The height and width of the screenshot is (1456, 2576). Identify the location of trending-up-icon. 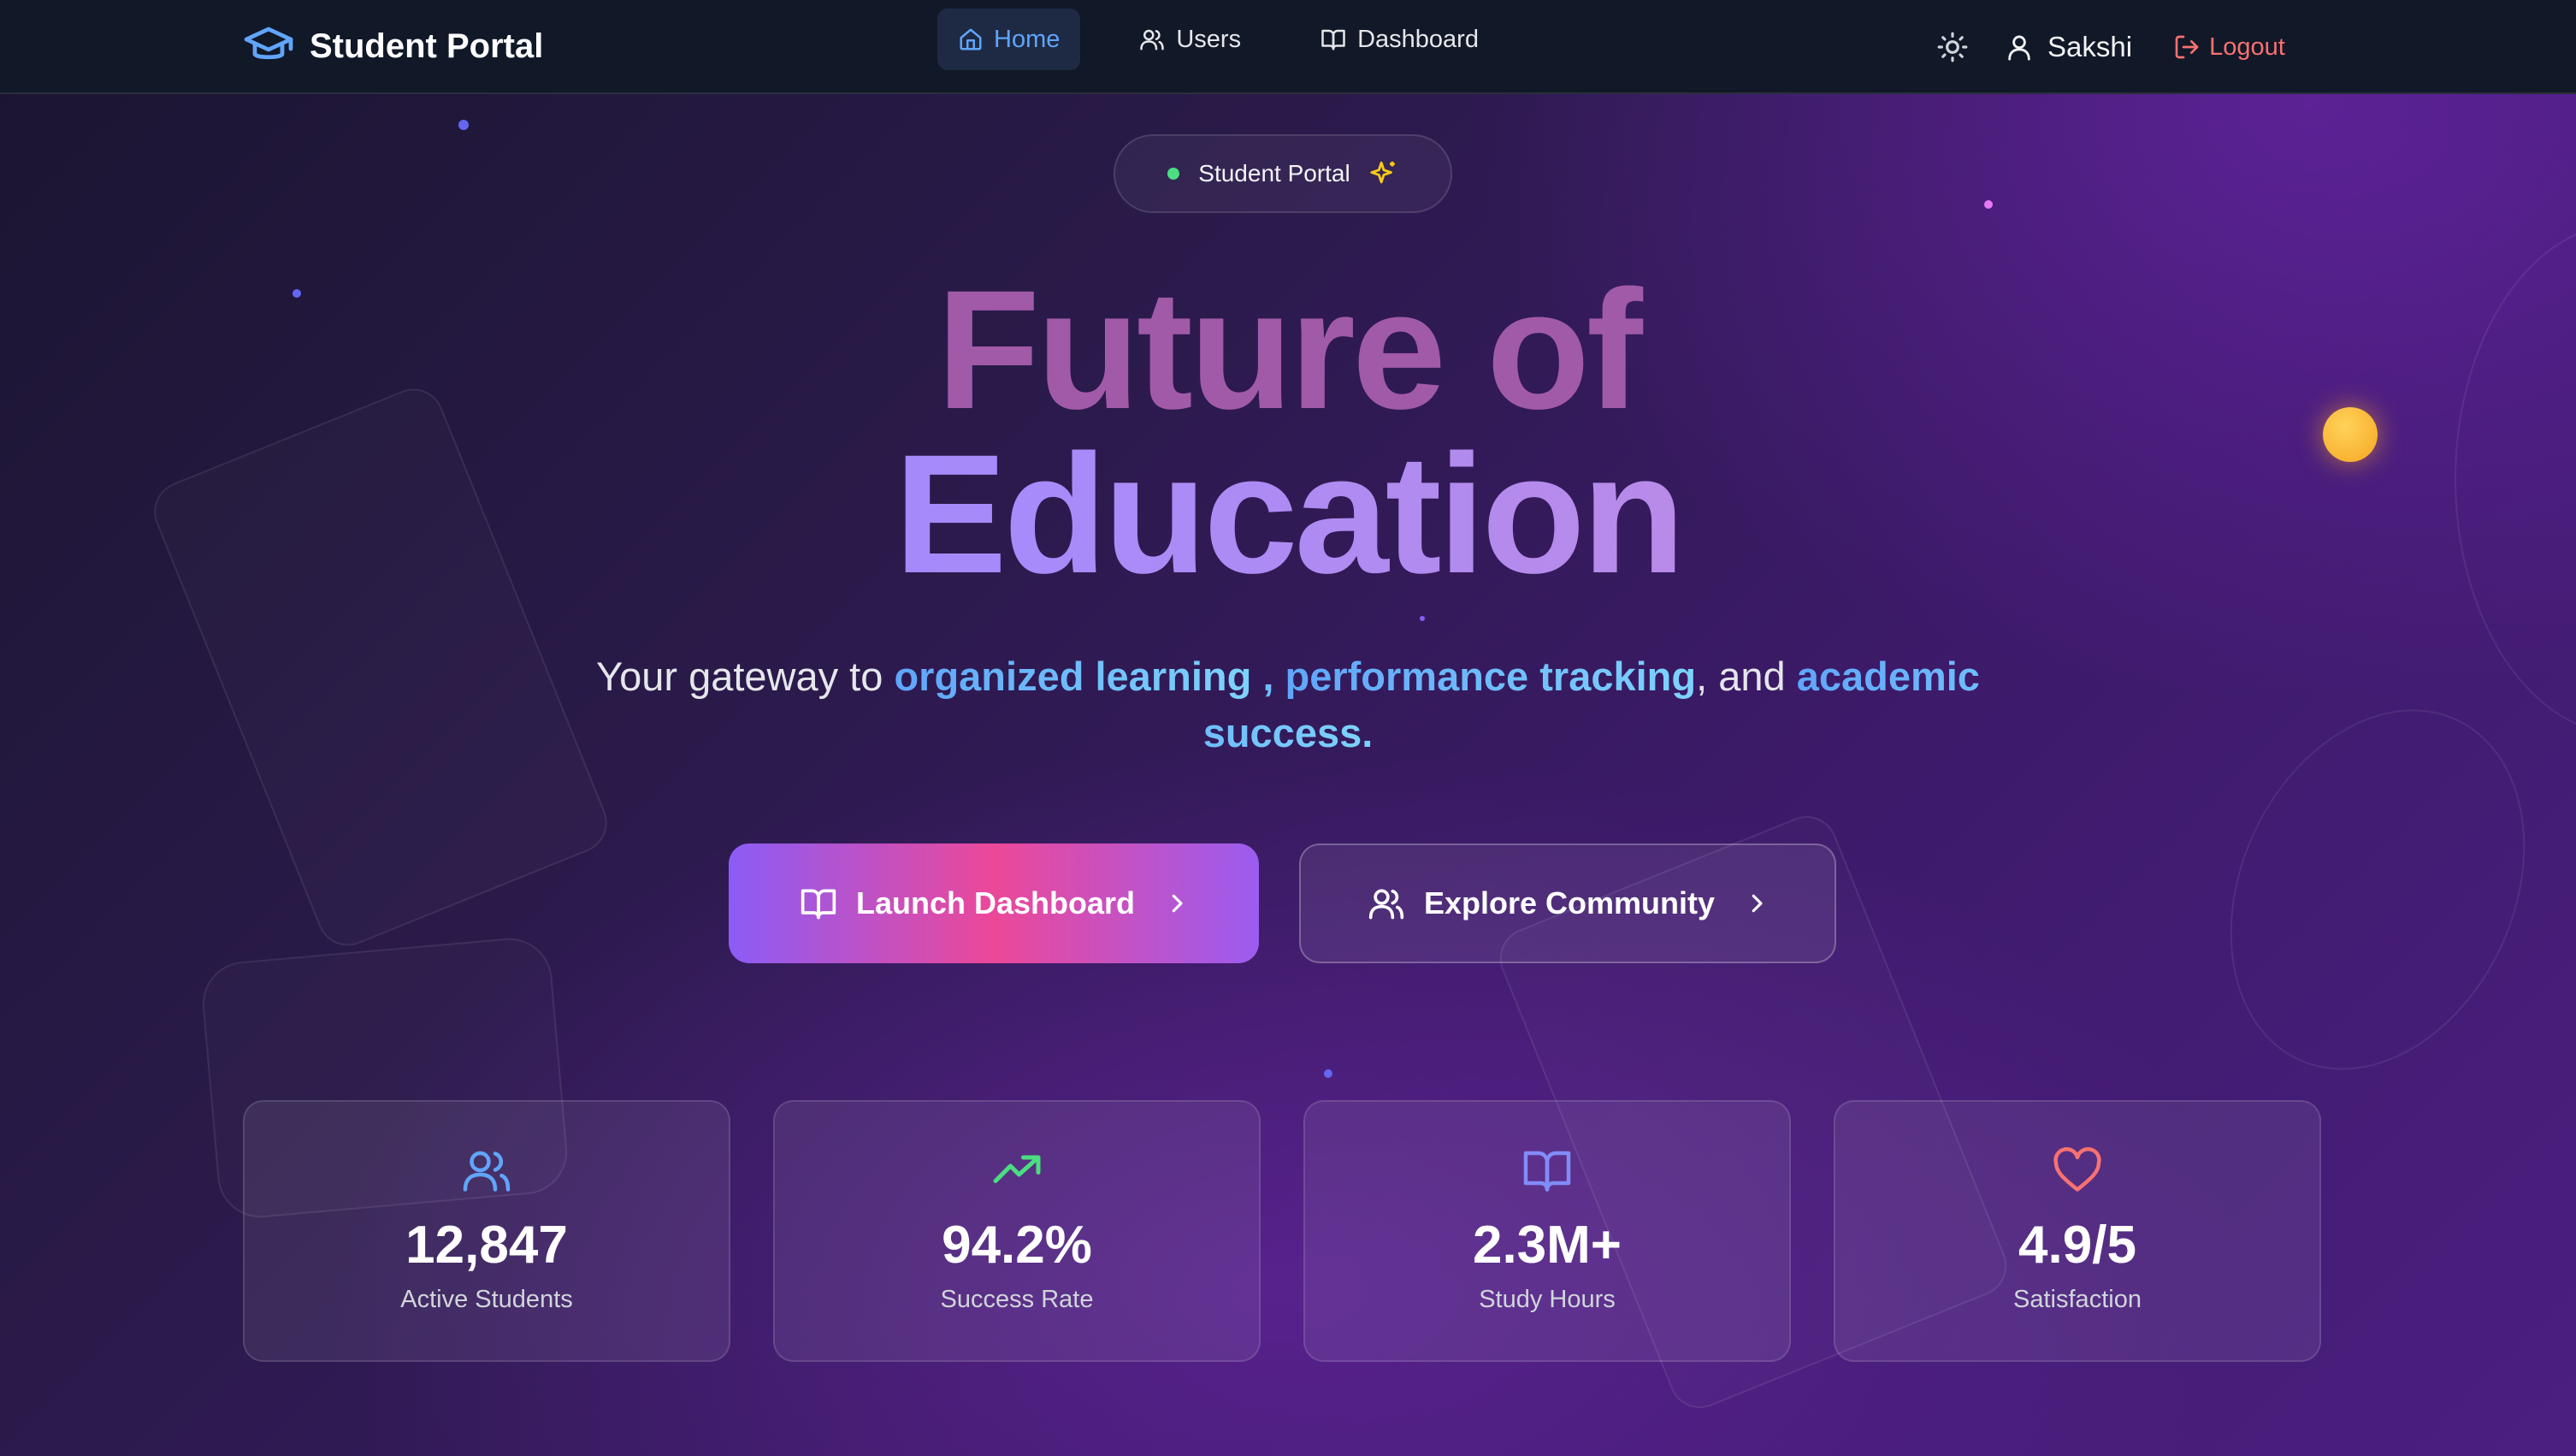
(1017, 1170).